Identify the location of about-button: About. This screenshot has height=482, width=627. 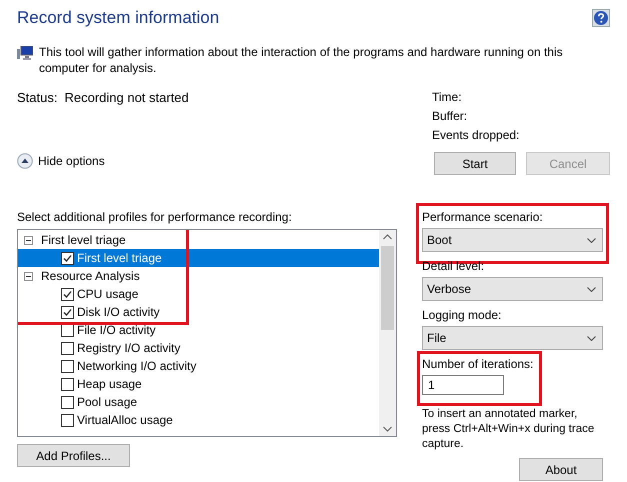
(561, 469).